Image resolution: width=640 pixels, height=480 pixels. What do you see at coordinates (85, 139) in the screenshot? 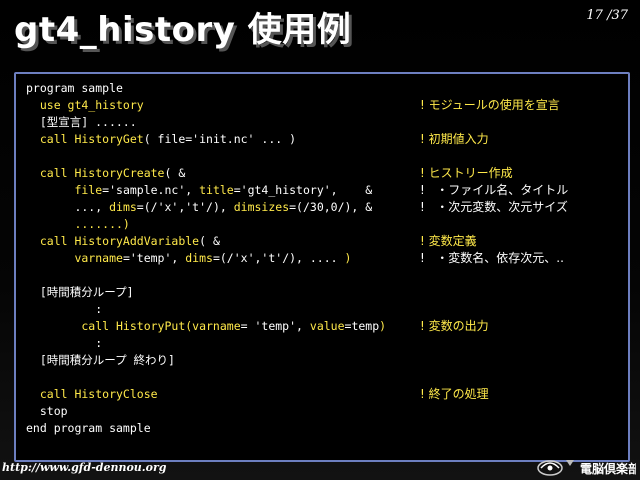
I see `code-token: call HistoryGet` at bounding box center [85, 139].